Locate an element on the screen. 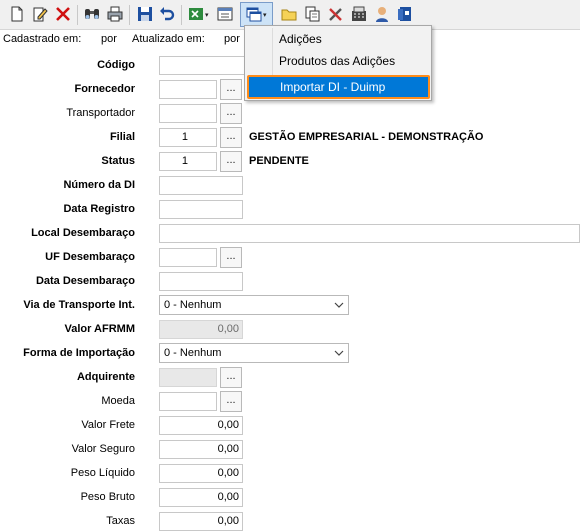 The image size is (580, 531). status-label: Status is located at coordinates (118, 161).